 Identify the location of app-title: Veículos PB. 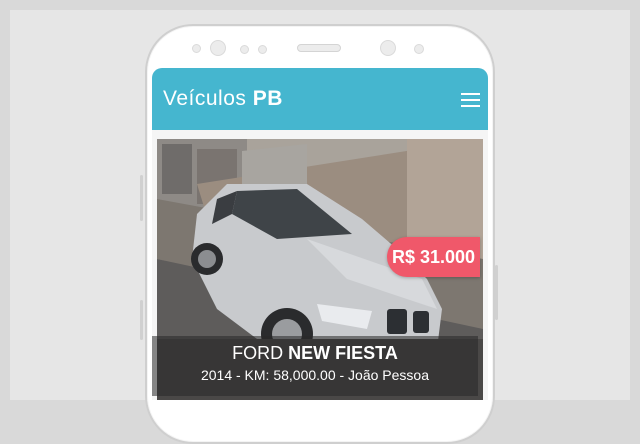
(223, 99).